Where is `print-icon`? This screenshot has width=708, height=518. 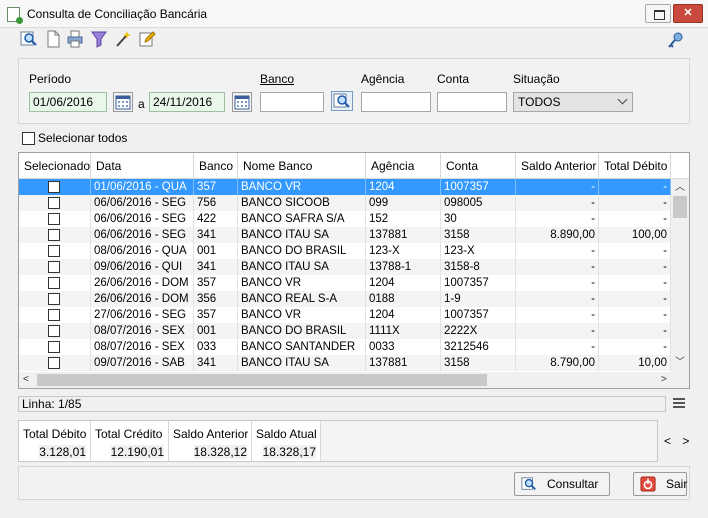 print-icon is located at coordinates (75, 39).